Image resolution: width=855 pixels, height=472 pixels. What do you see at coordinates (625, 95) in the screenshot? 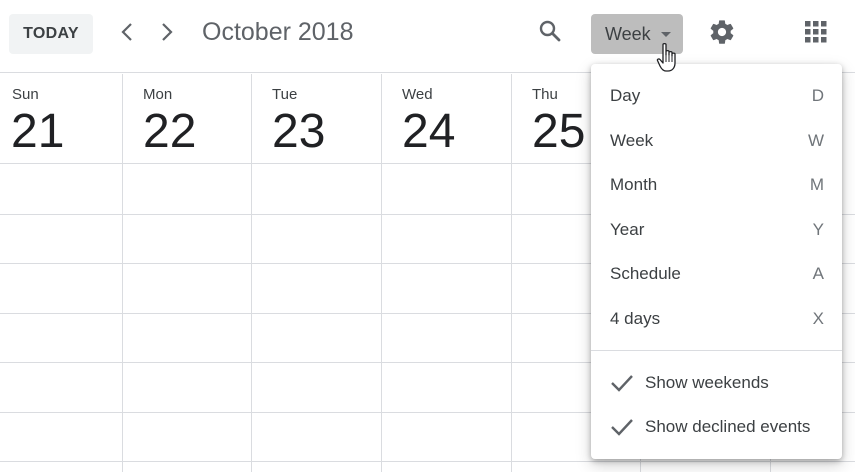
I see `menu-item-label: Day` at bounding box center [625, 95].